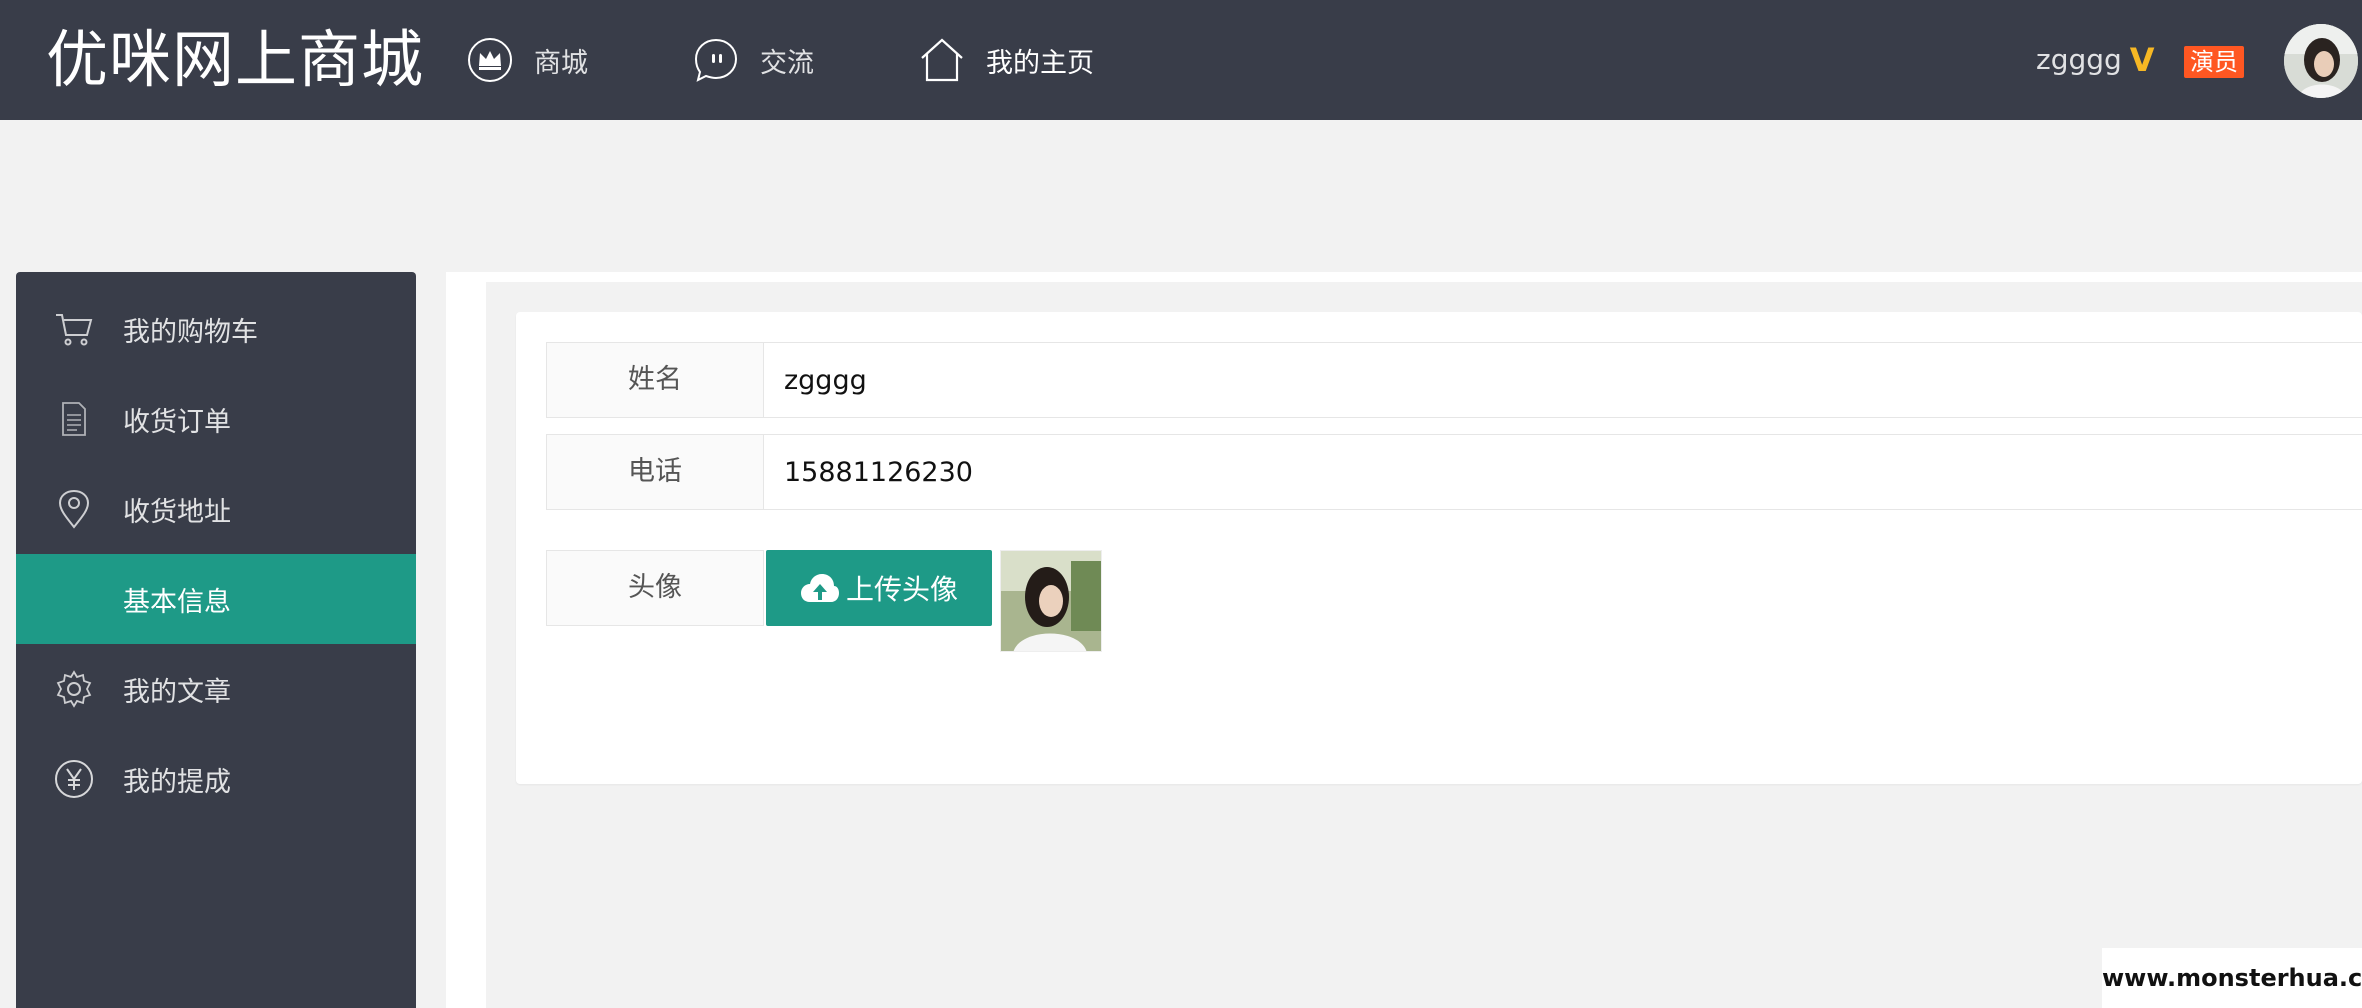 The height and width of the screenshot is (1008, 2362). I want to click on sidebar: 我的购物车收货订单收货地址基本信息我的文章我的提成, so click(216, 640).